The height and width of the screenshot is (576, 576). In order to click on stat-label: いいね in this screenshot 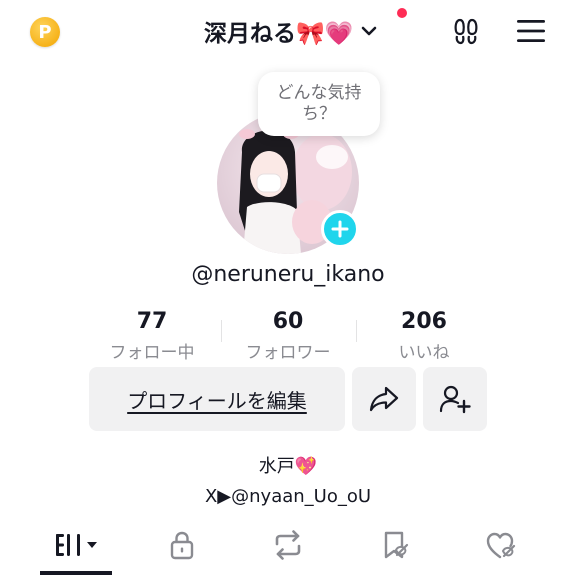, I will do `click(424, 353)`.